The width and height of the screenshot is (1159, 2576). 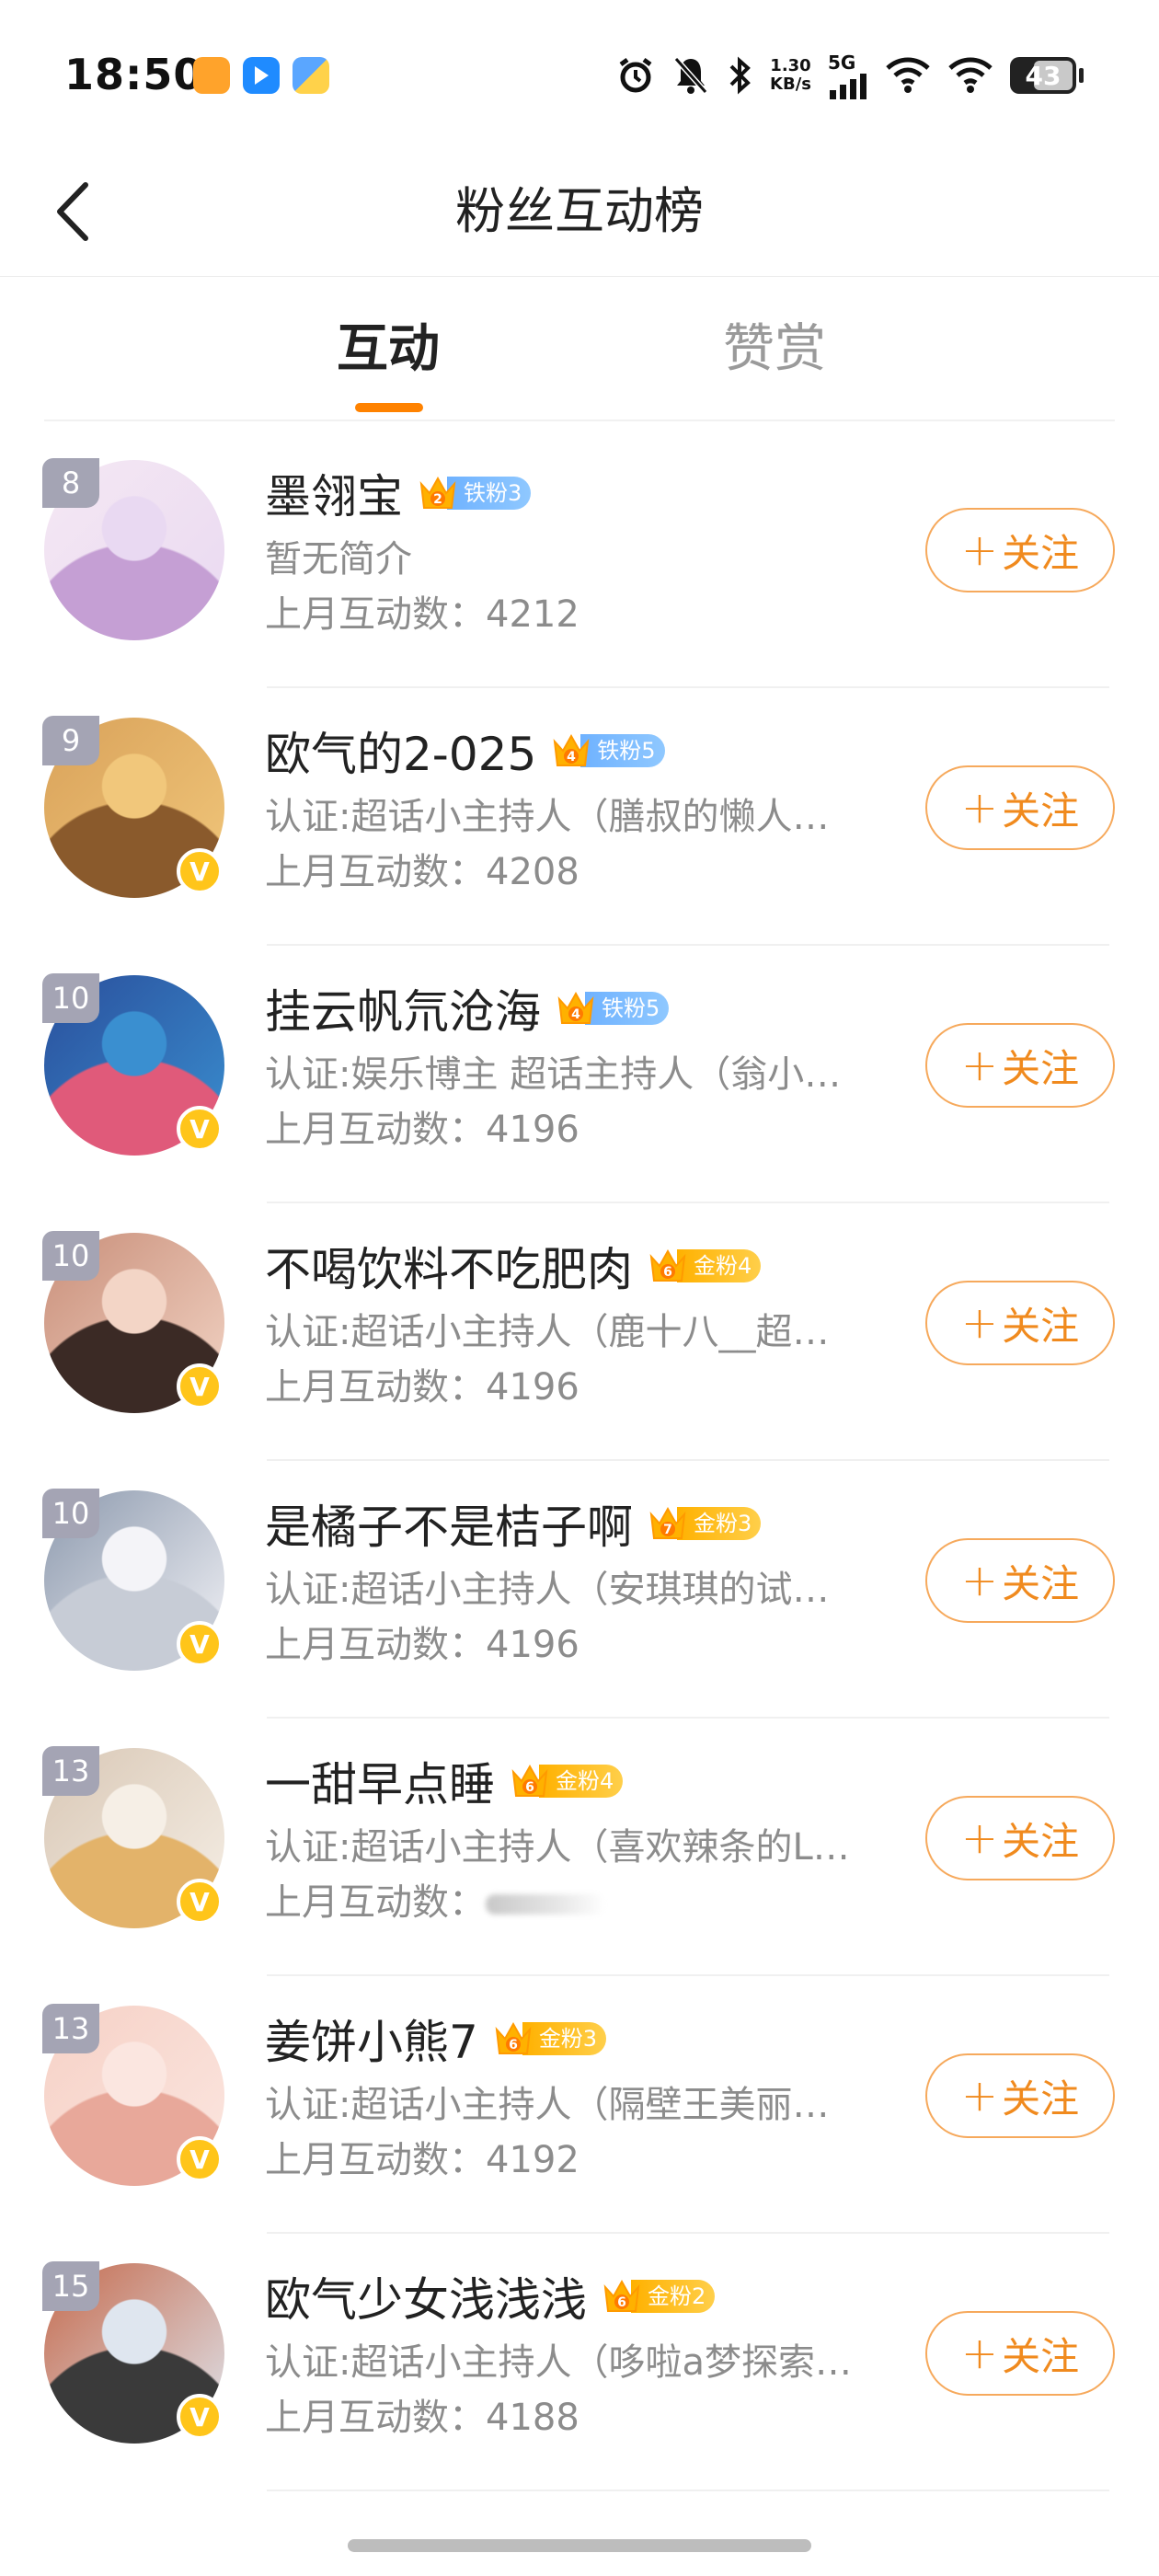 I want to click on bluetooth-icon, so click(x=739, y=75).